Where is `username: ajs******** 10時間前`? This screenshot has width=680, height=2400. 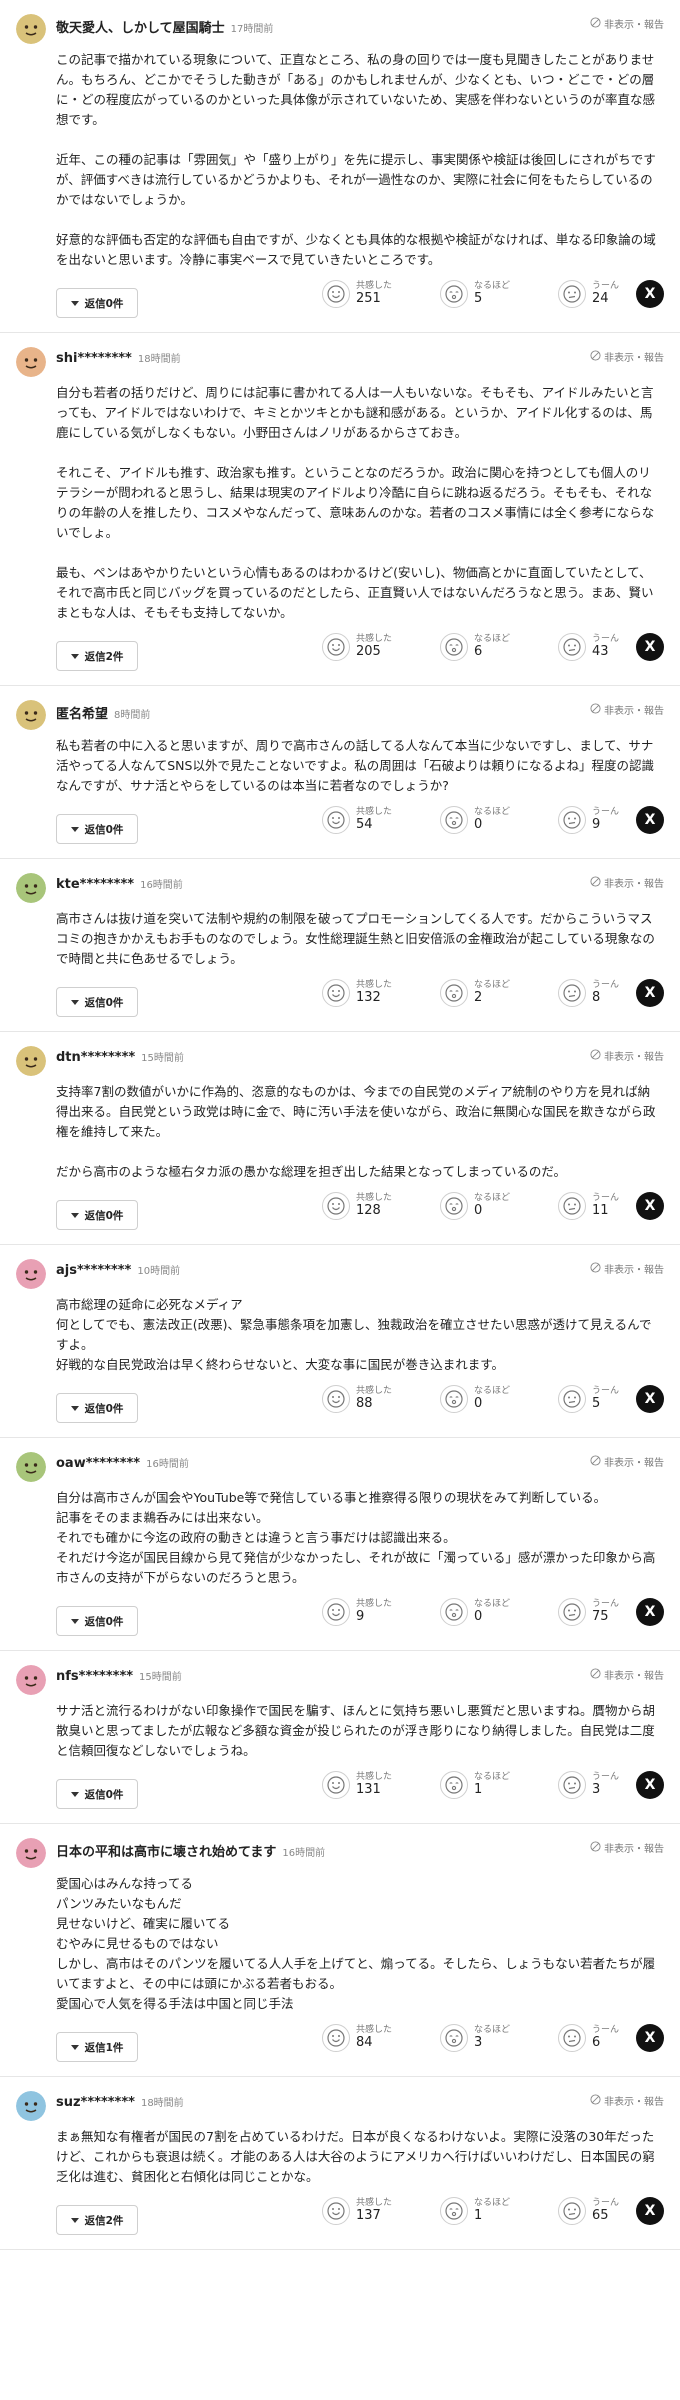
username: ajs******** 10時間前 is located at coordinates (118, 1270).